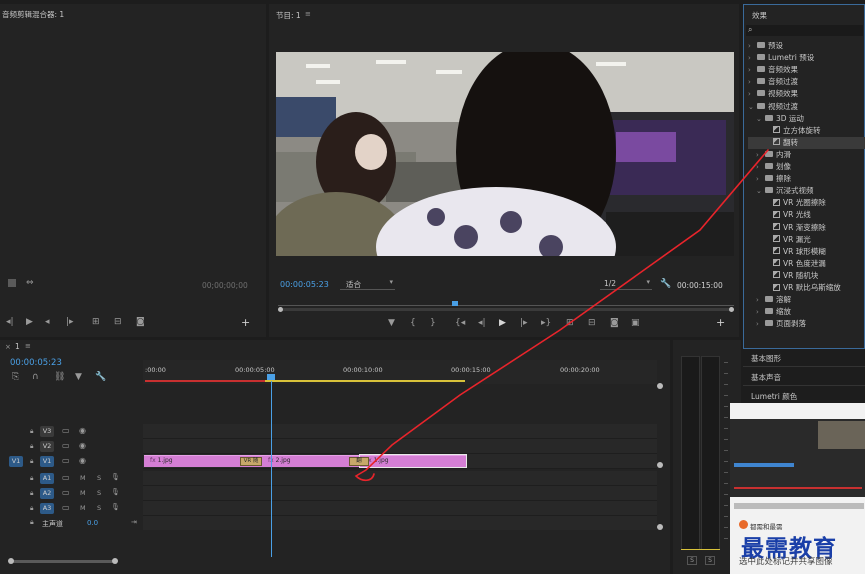 This screenshot has width=865, height=574. I want to click on program-panel-title: 节目: 1, so click(288, 15).